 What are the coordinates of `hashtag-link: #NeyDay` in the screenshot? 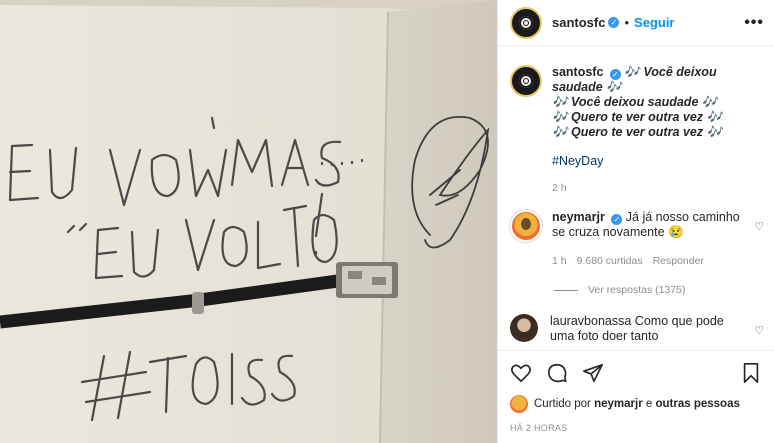 It's located at (657, 161).